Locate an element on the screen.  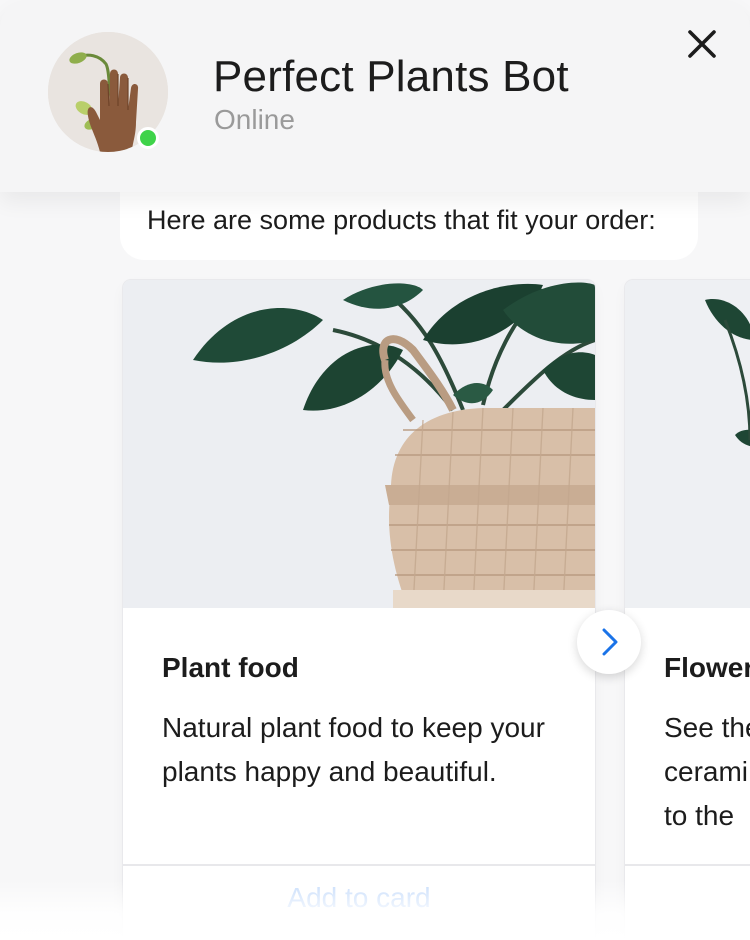
product-title: Flower is located at coordinates (707, 667).